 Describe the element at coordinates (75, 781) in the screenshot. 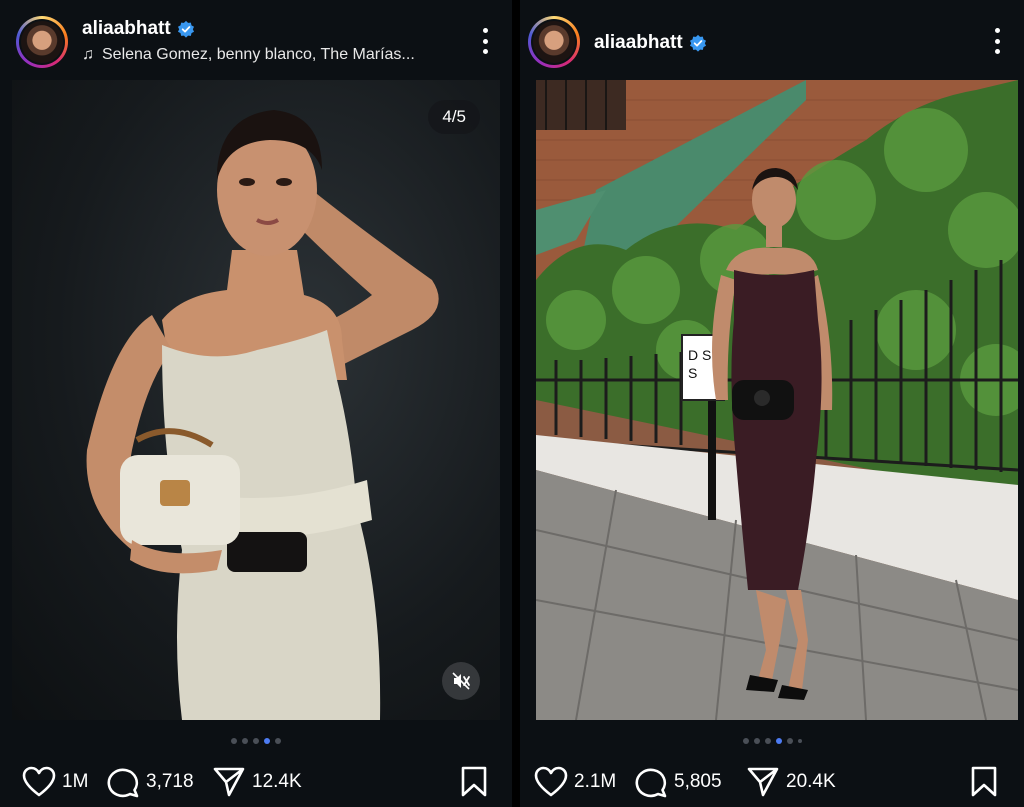

I see `like-count: 1M` at that location.